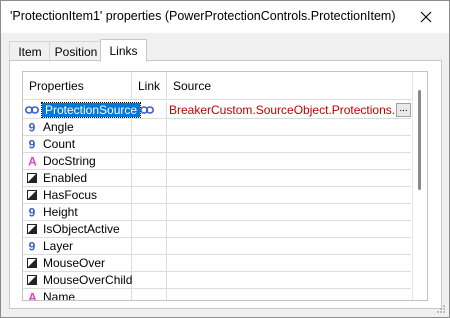 The width and height of the screenshot is (450, 318). I want to click on property-cell: Enabled, so click(77, 178).